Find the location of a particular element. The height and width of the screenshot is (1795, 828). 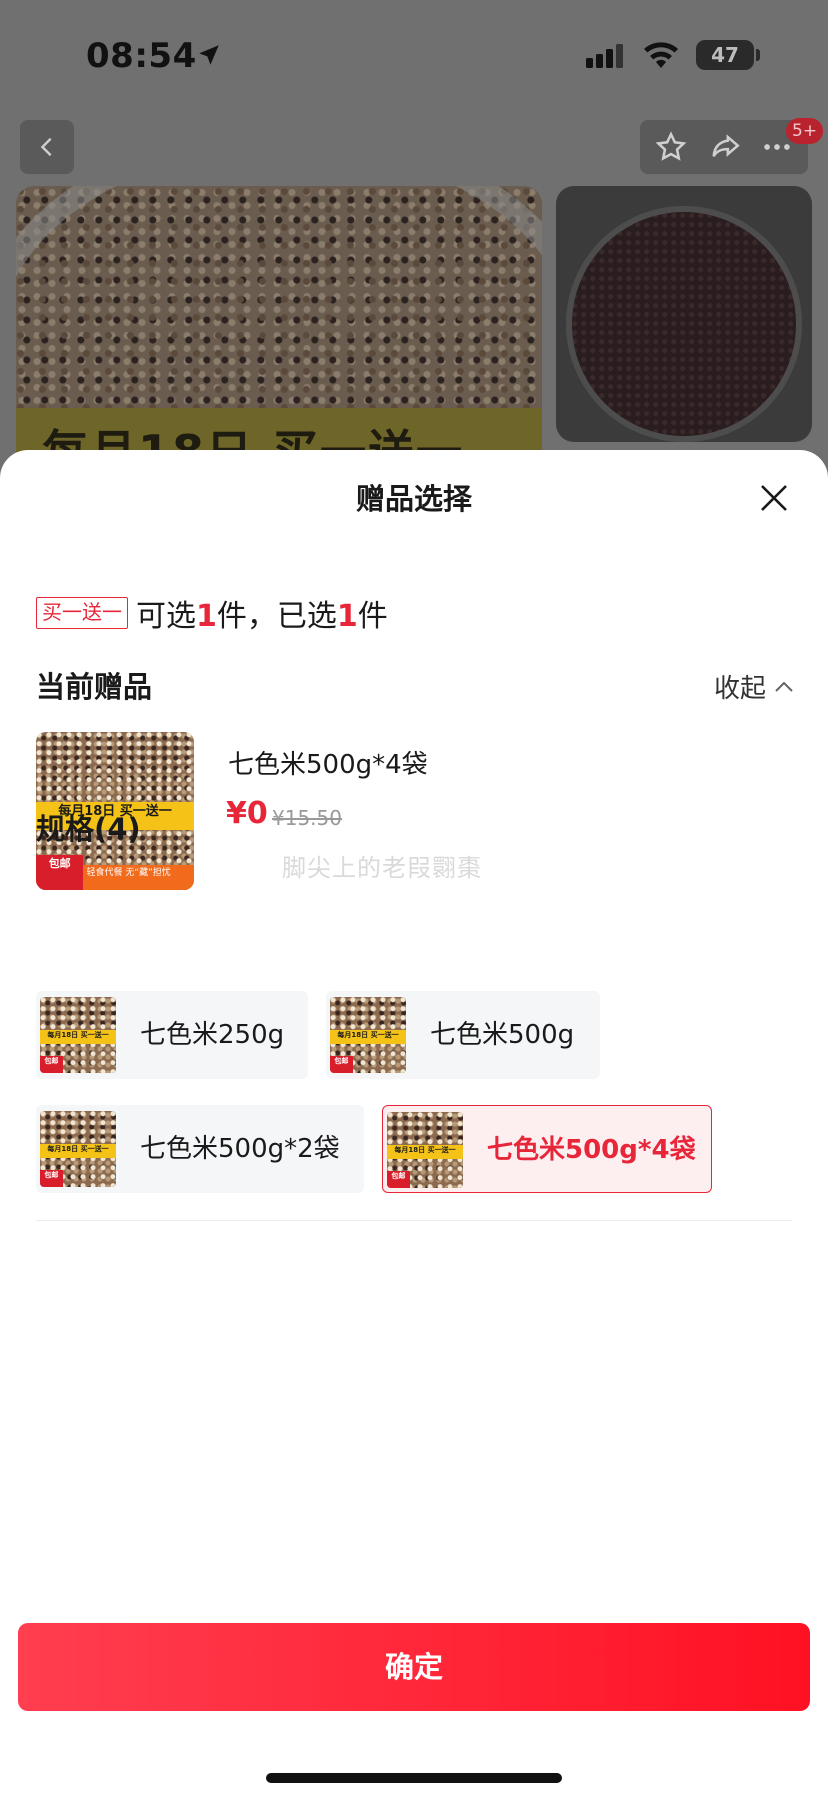

promo-suffix: 件 is located at coordinates (372, 616).